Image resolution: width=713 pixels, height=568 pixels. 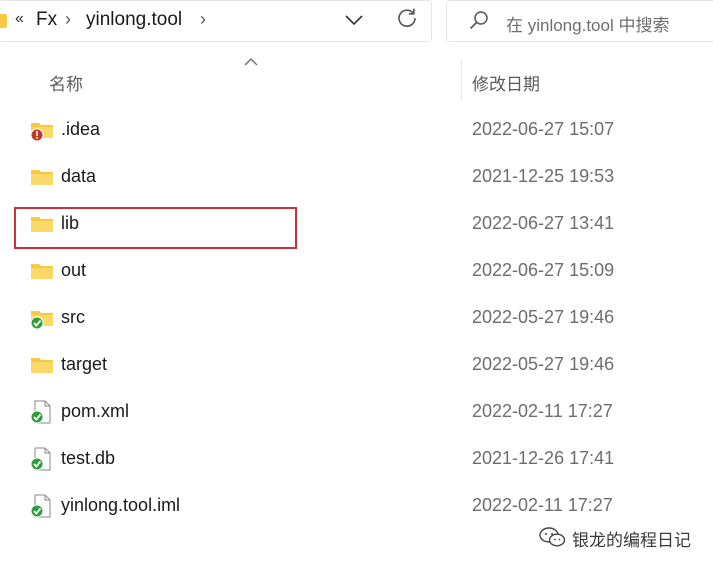 I want to click on list-item: .idea 2022-06-27 15:07, so click(x=356, y=130).